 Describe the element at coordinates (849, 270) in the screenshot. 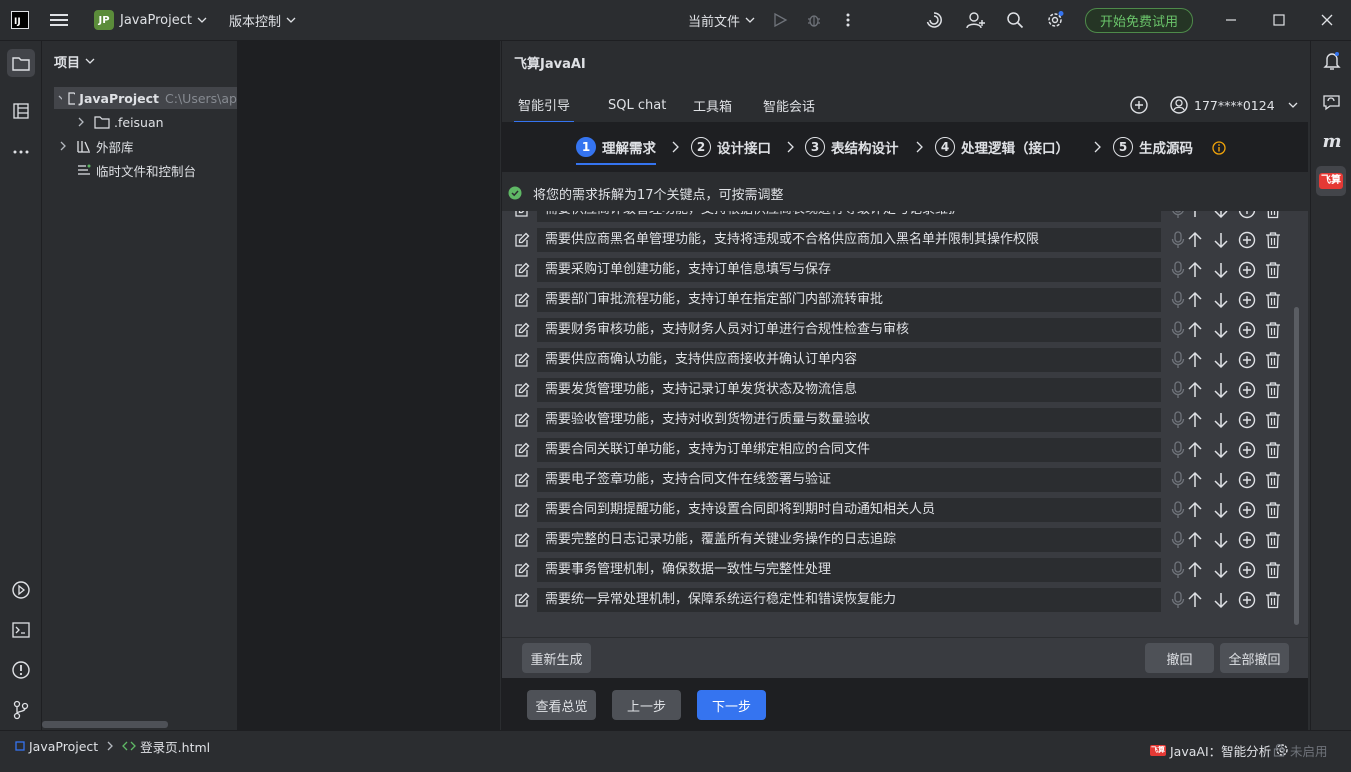

I see `requirement-text-field: 需要采购订单创建功能，支持订单信息填写与保存` at that location.